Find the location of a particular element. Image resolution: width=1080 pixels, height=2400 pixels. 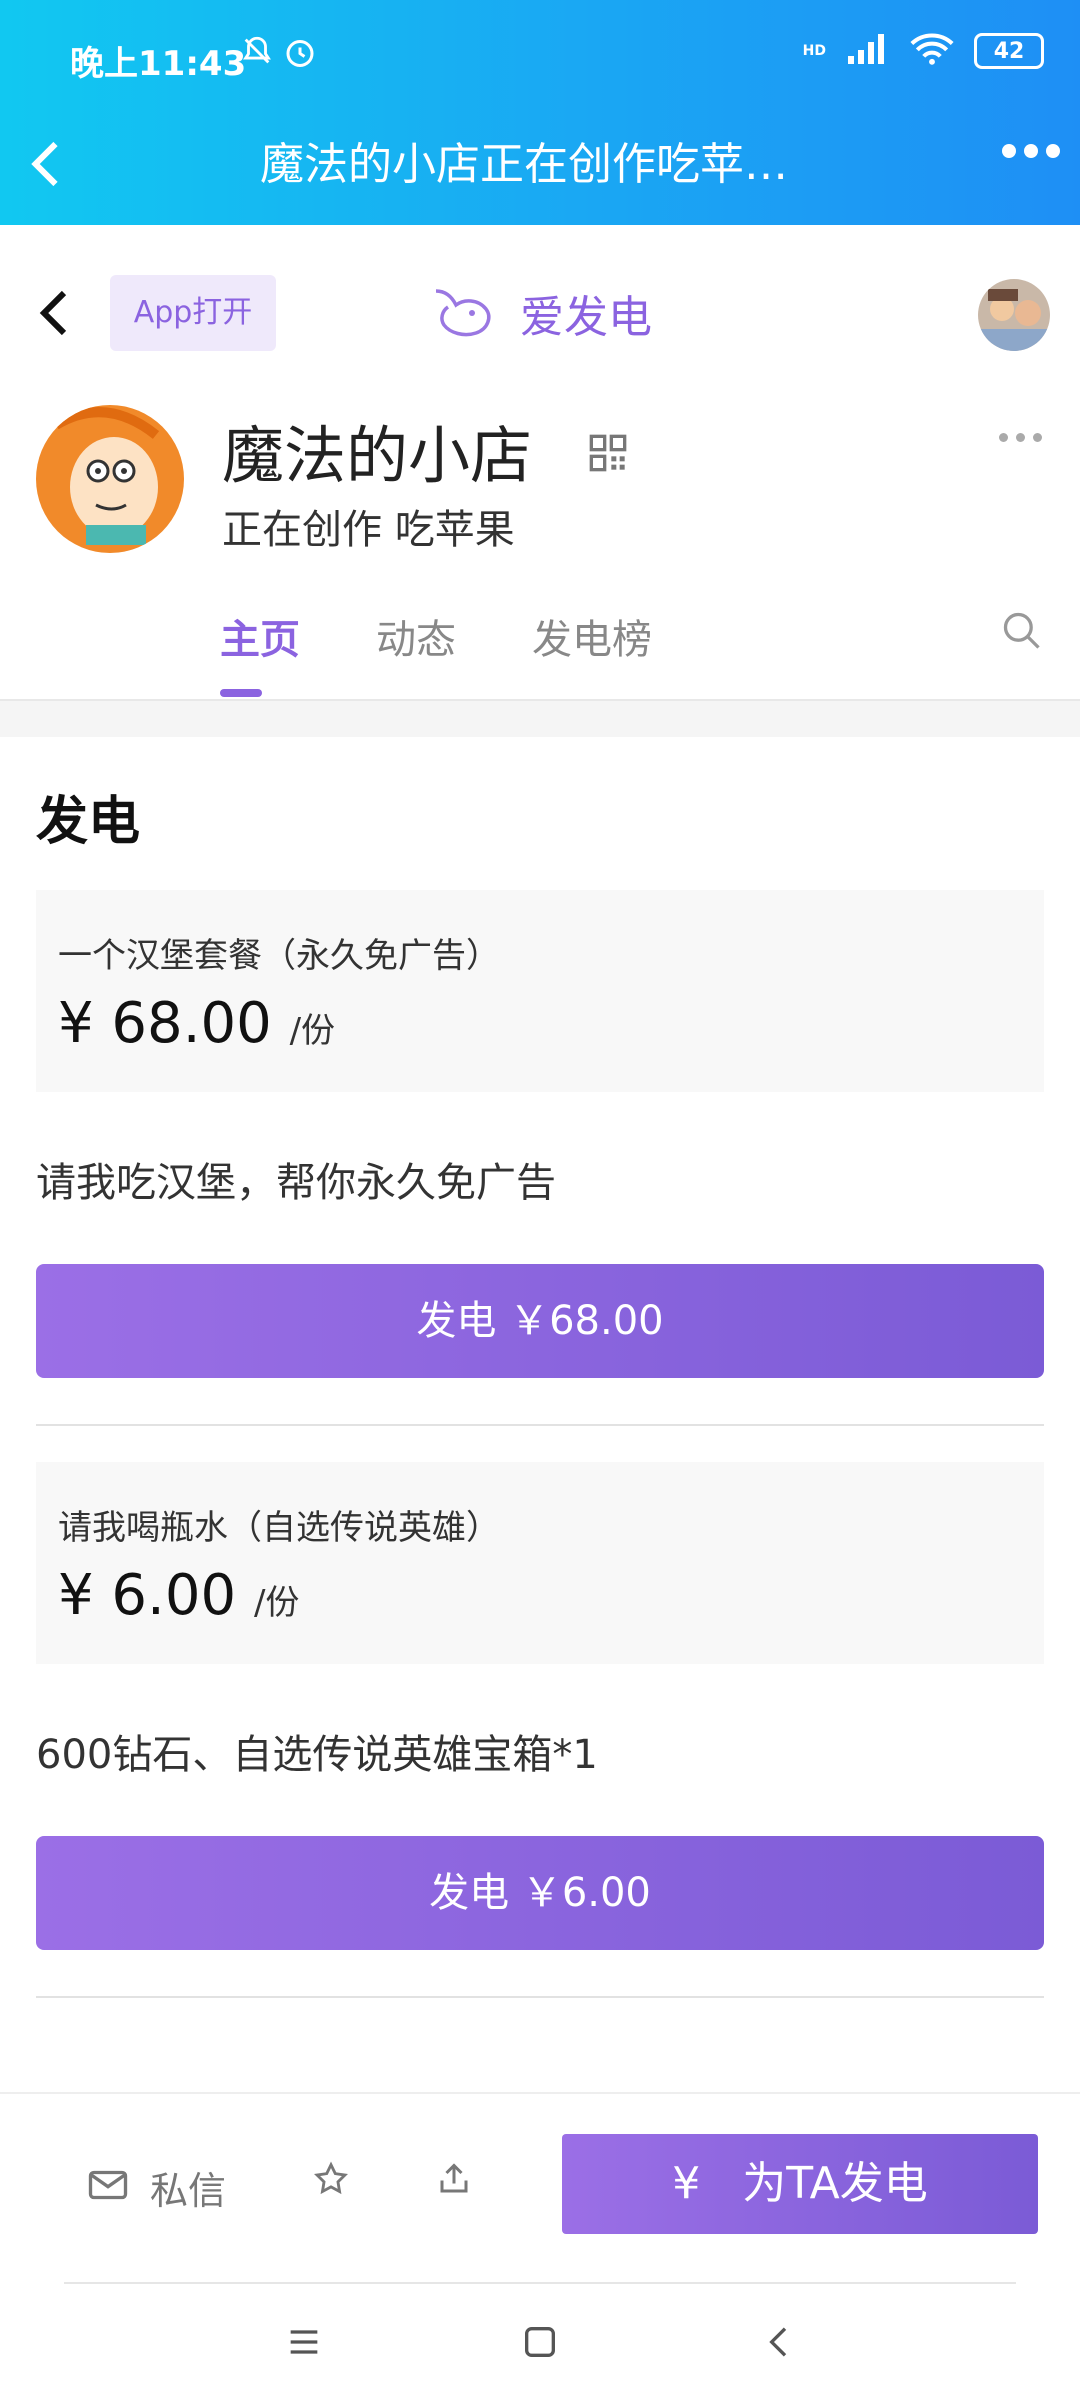

section-spacer is located at coordinates (540, 719).